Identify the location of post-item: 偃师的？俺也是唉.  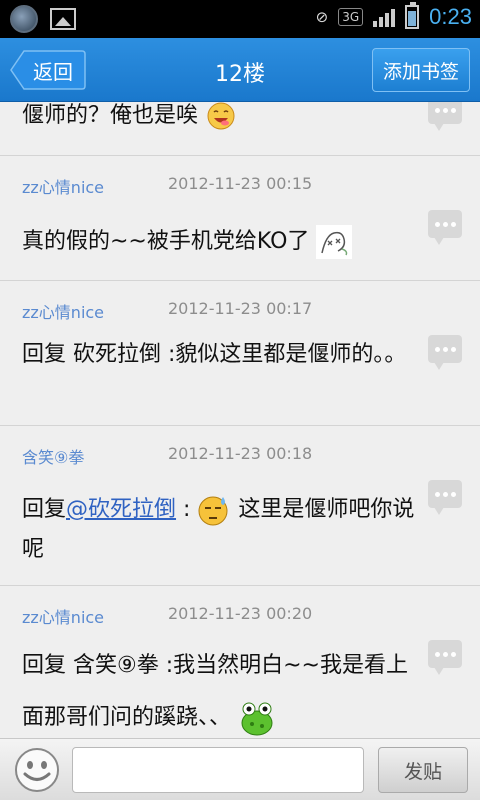
(240, 129).